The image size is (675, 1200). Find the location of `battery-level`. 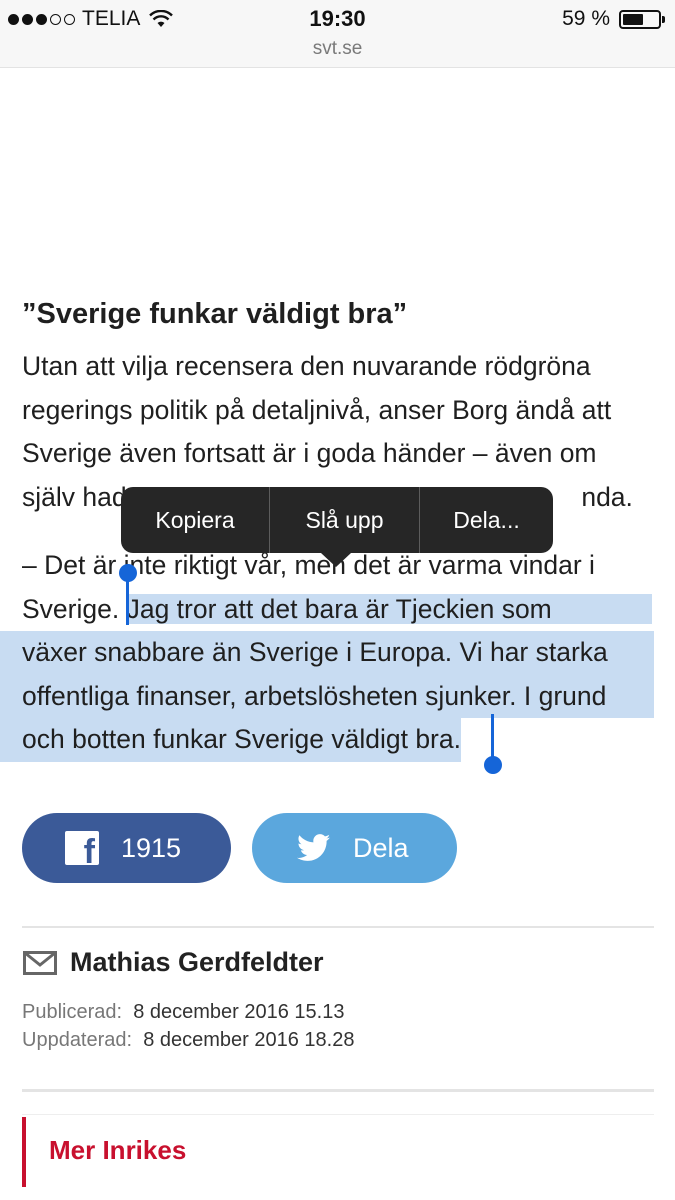

battery-level is located at coordinates (633, 19).